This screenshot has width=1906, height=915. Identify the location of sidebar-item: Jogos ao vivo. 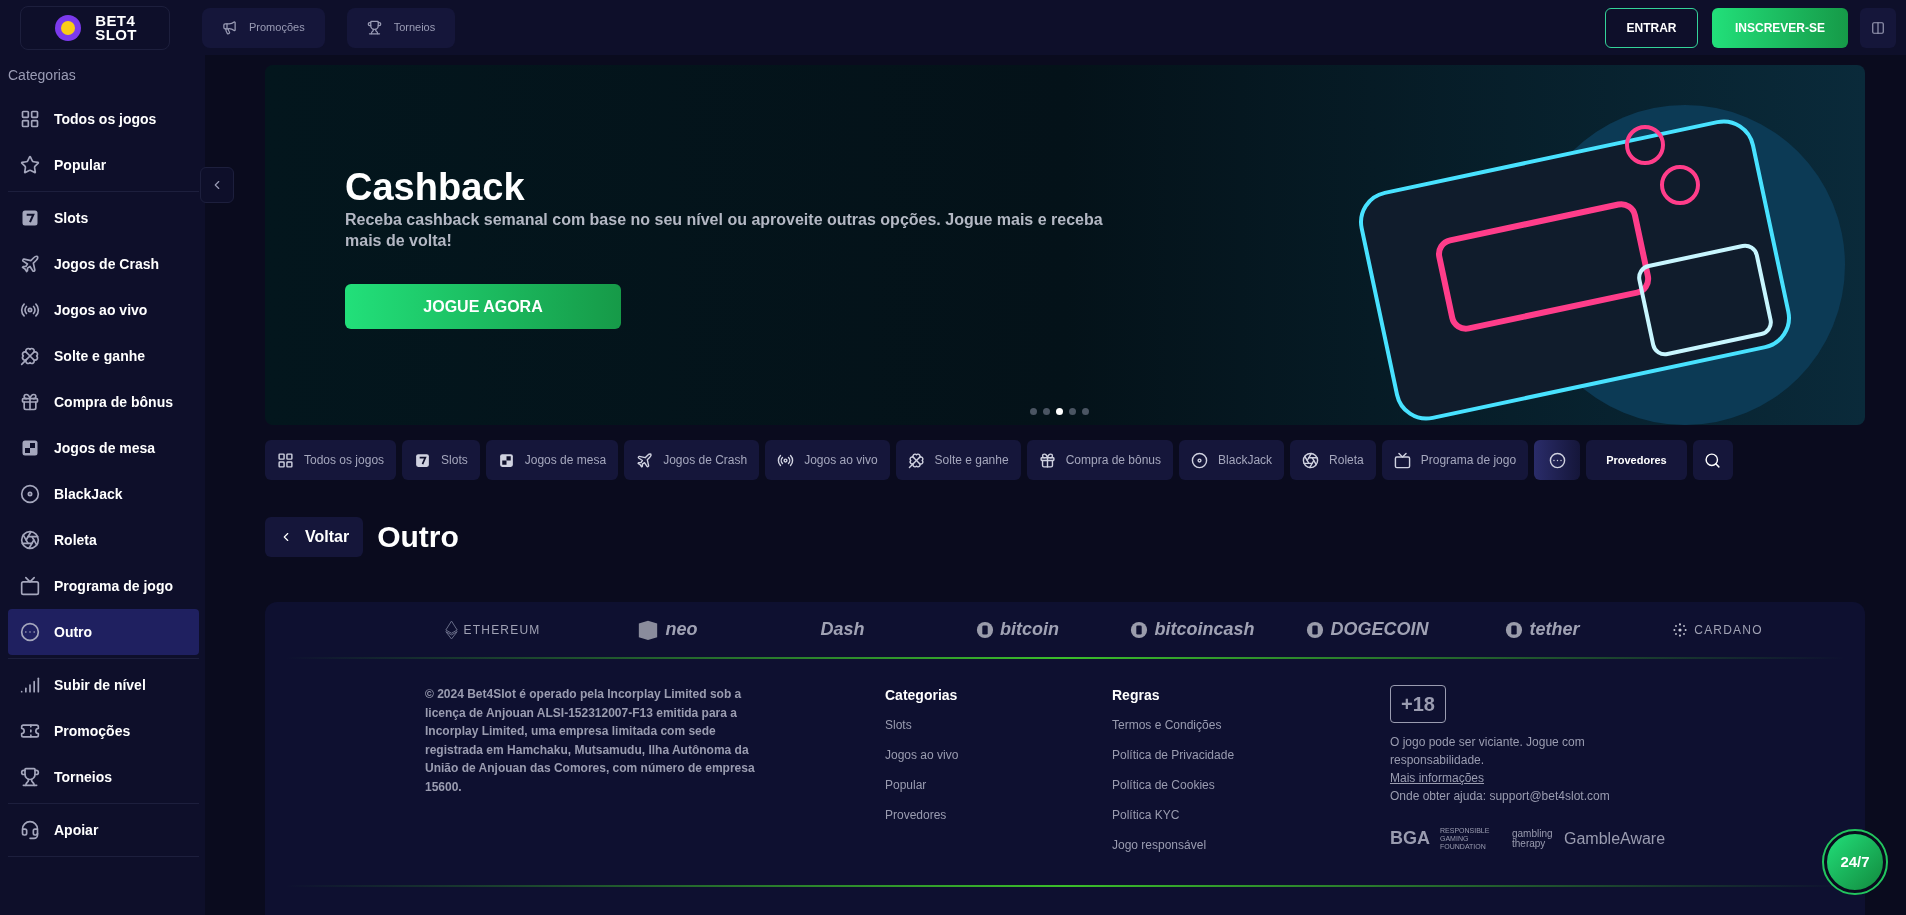
(103, 310).